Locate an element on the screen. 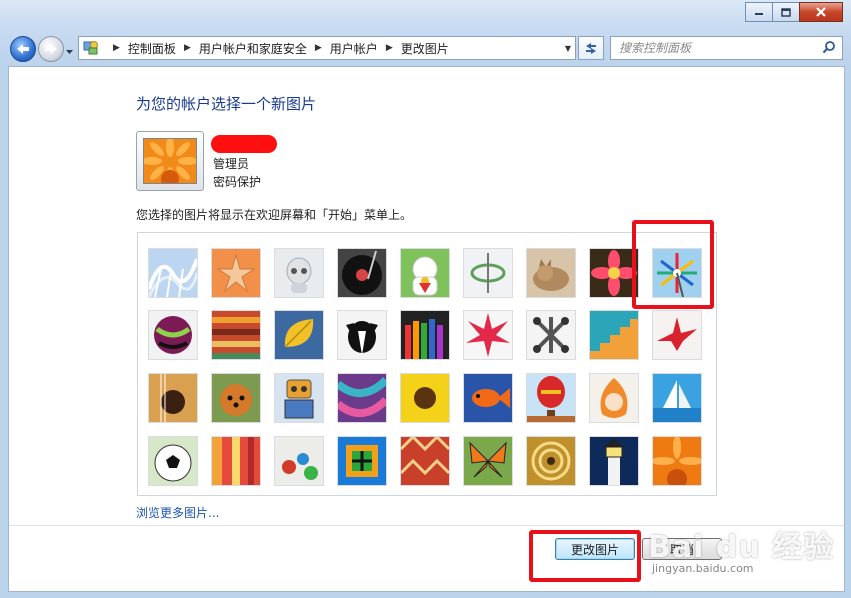  close-icon is located at coordinates (821, 12).